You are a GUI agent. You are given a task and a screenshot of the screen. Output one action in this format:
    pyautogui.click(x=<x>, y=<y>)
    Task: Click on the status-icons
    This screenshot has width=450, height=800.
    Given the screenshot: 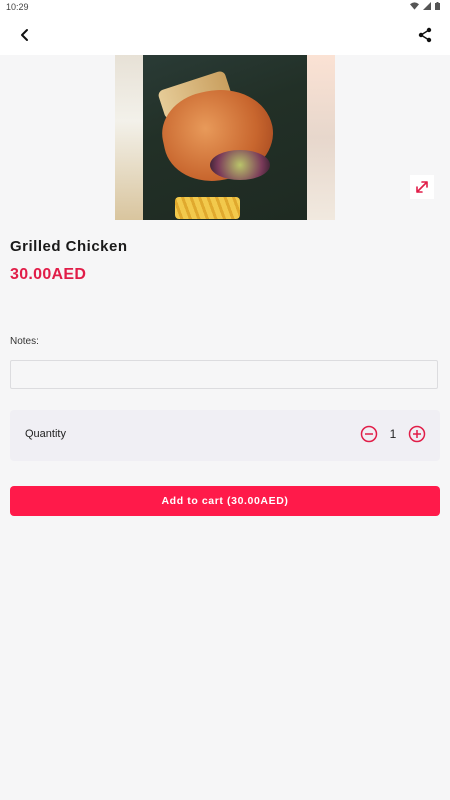 What is the action you would take?
    pyautogui.click(x=425, y=6)
    